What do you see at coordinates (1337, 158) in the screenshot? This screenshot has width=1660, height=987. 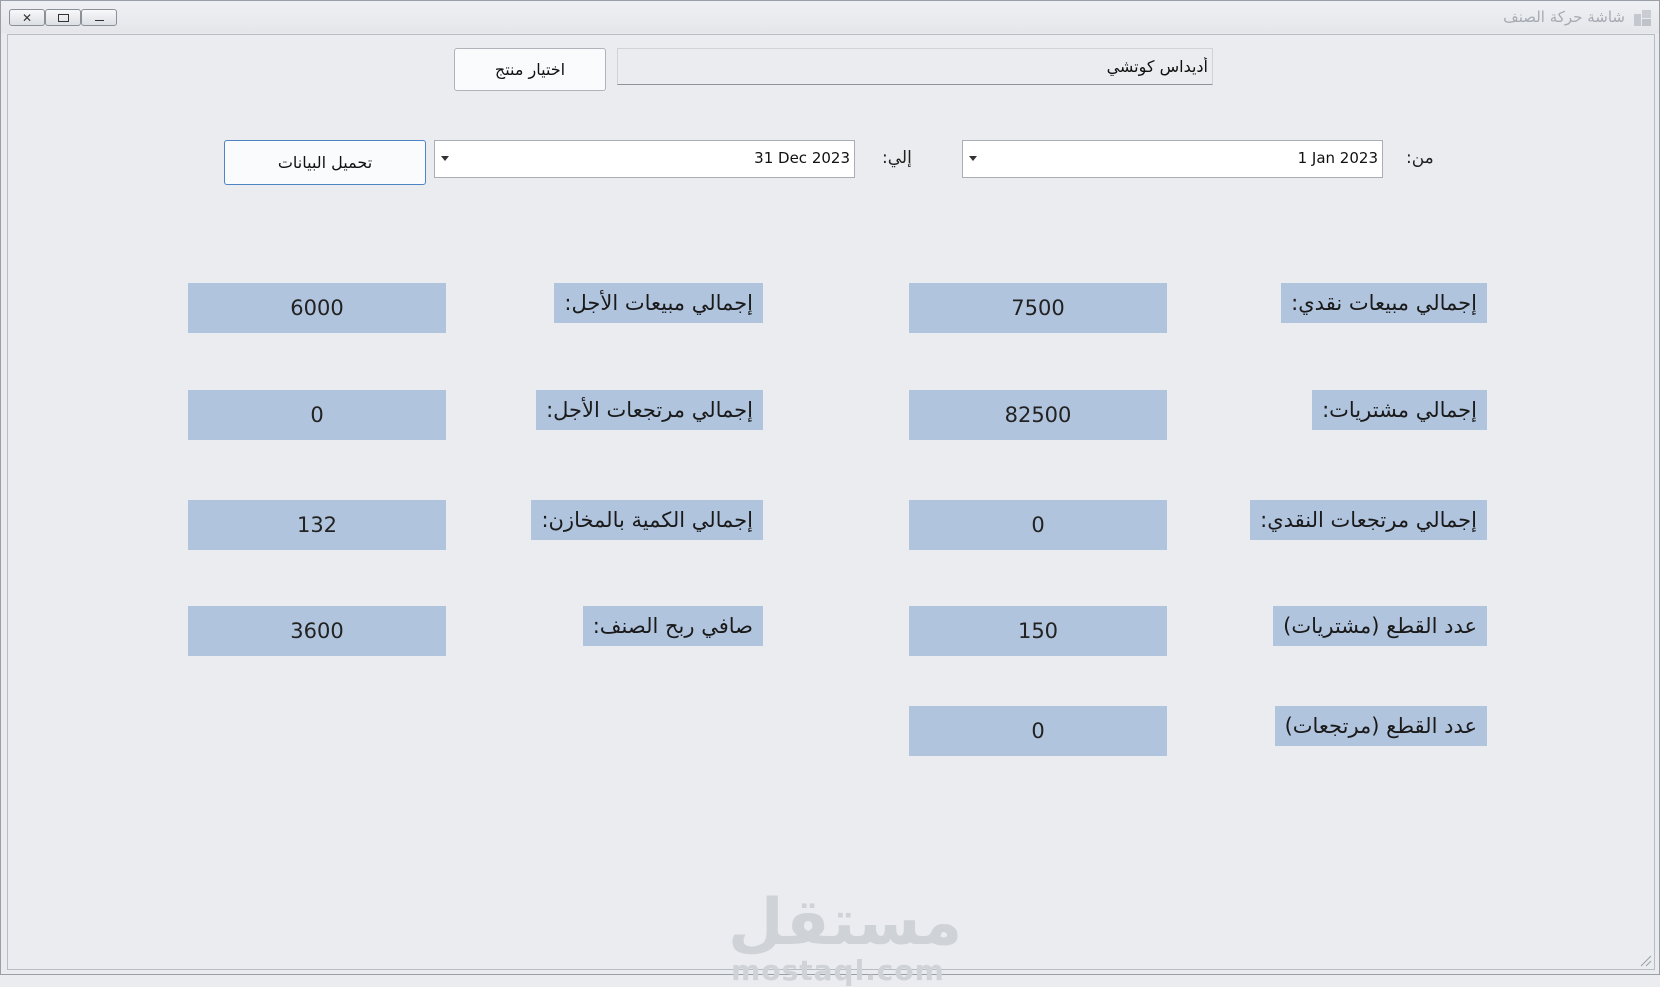 I see `from-date-value: 1 Jan 2023` at bounding box center [1337, 158].